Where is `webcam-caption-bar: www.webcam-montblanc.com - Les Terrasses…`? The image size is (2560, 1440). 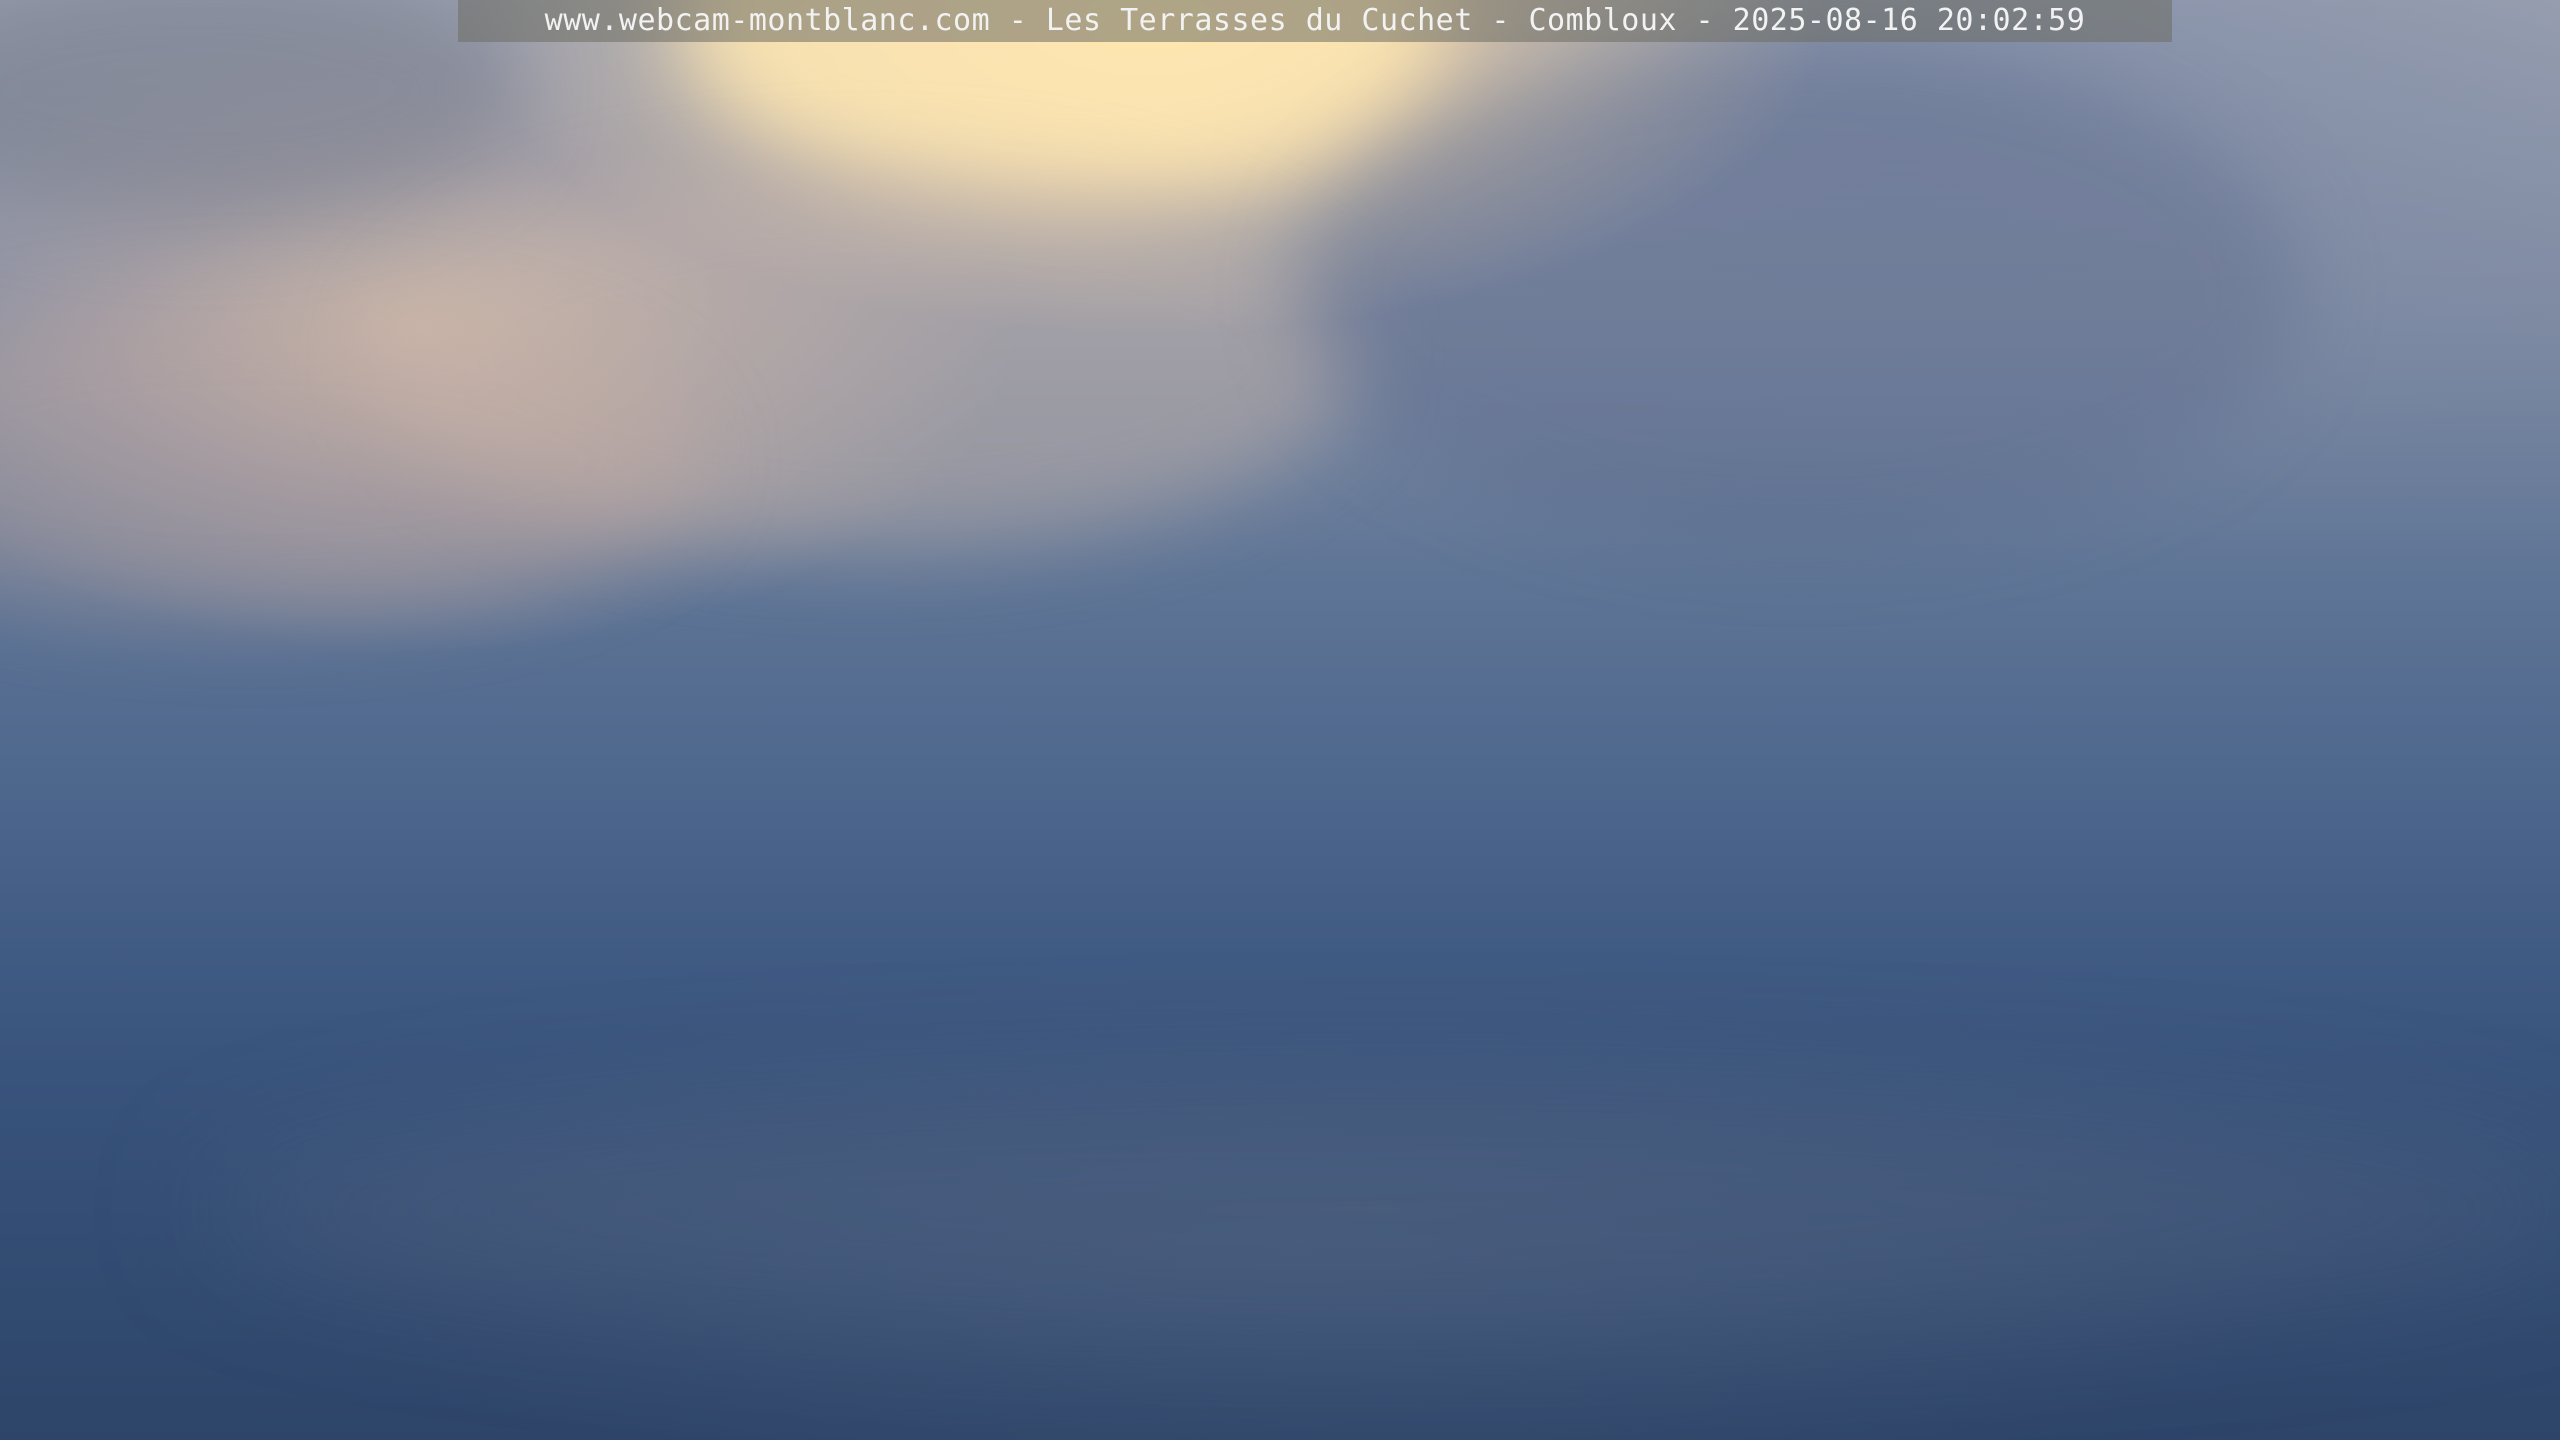 webcam-caption-bar: www.webcam-montblanc.com - Les Terrasses… is located at coordinates (1315, 21).